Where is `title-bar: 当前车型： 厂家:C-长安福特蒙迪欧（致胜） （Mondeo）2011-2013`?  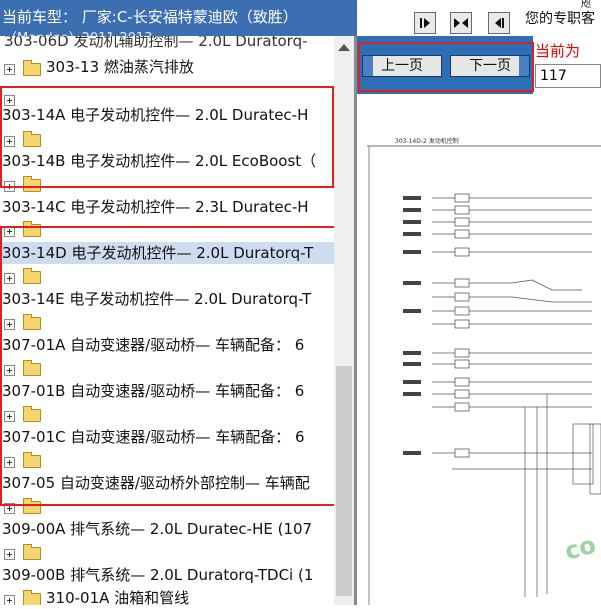
title-bar: 当前车型： 厂家:C-长安福特蒙迪欧（致胜） （Mondeo）2011-2013 is located at coordinates (178, 18).